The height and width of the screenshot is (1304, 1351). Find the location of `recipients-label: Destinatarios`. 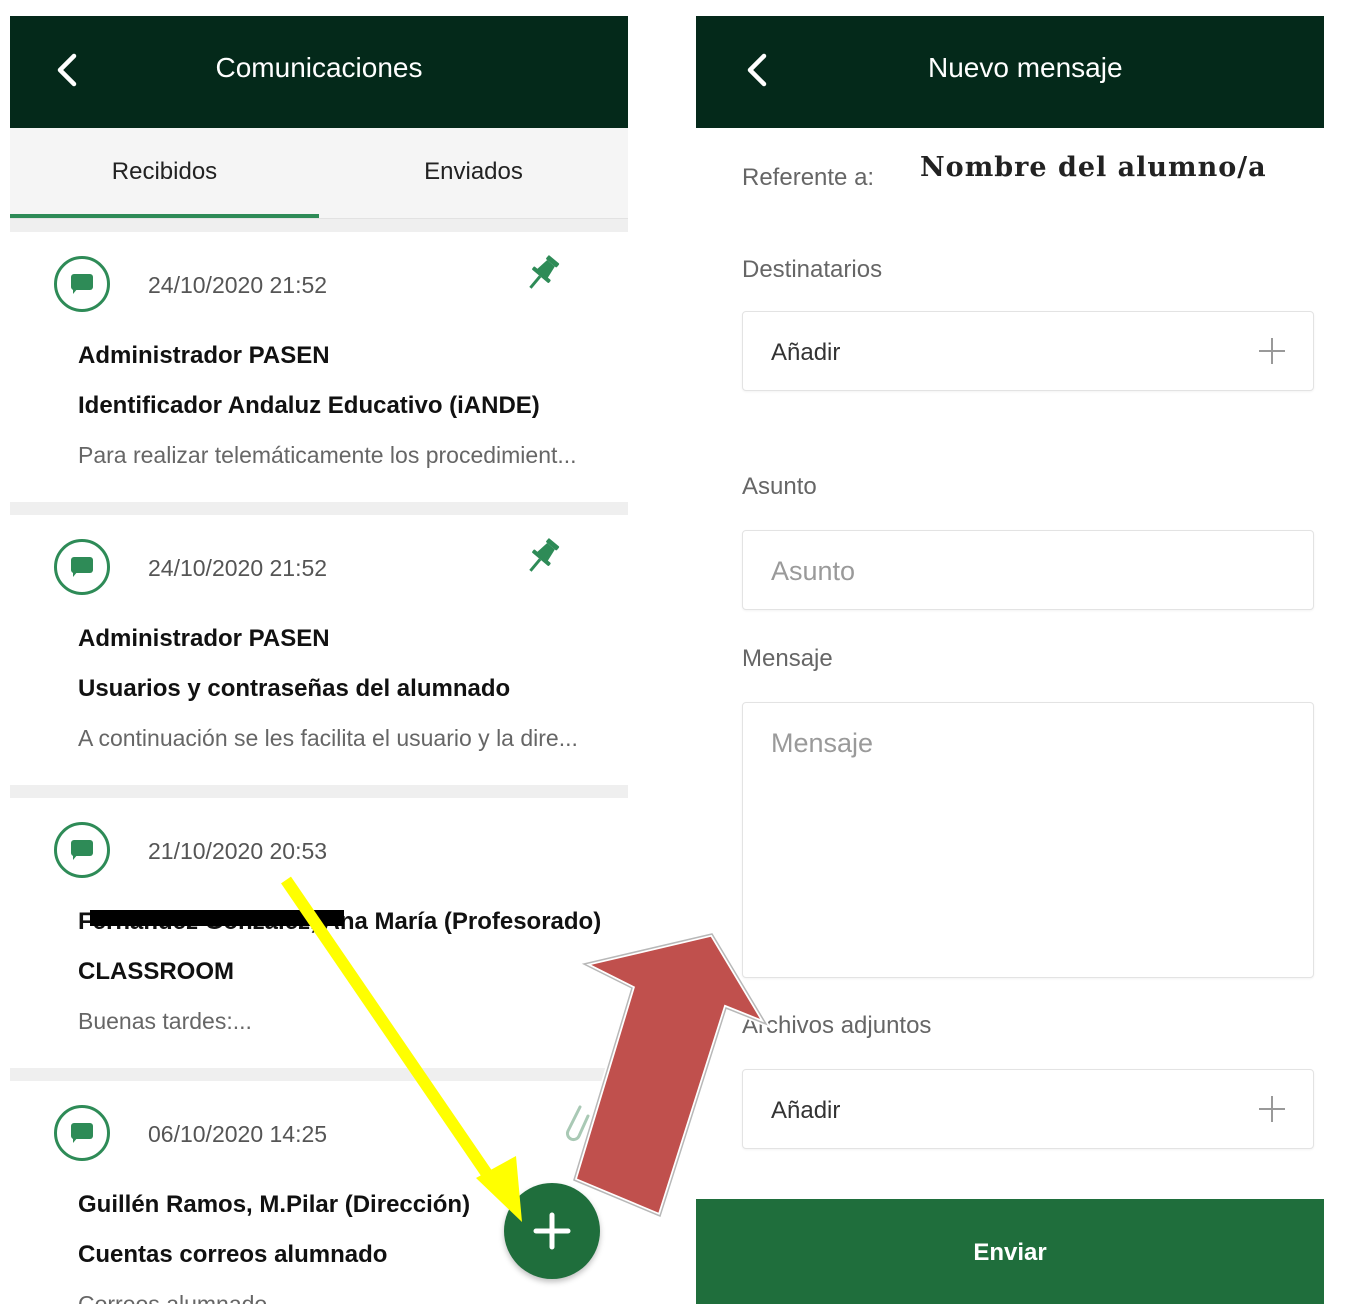

recipients-label: Destinatarios is located at coordinates (812, 269).